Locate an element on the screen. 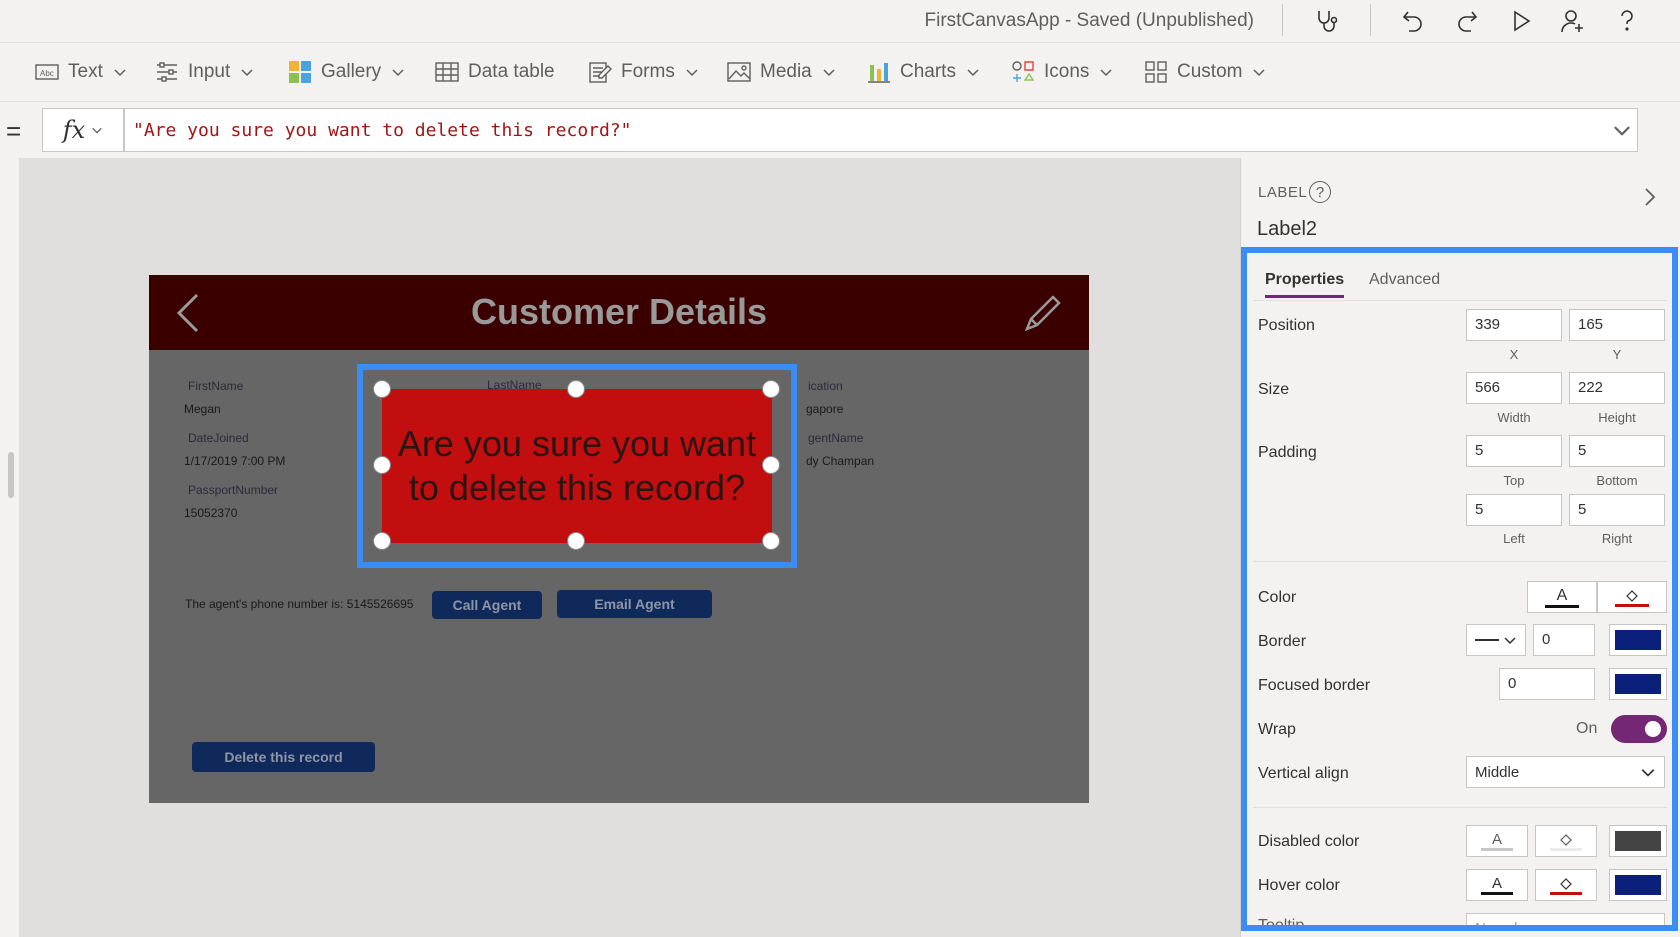 This screenshot has width=1680, height=937. paint-bucket-icon is located at coordinates (1566, 883).